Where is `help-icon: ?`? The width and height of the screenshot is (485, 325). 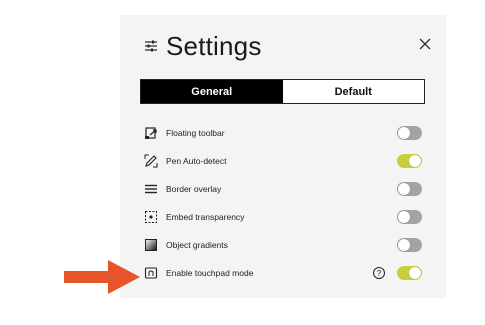 help-icon: ? is located at coordinates (379, 273).